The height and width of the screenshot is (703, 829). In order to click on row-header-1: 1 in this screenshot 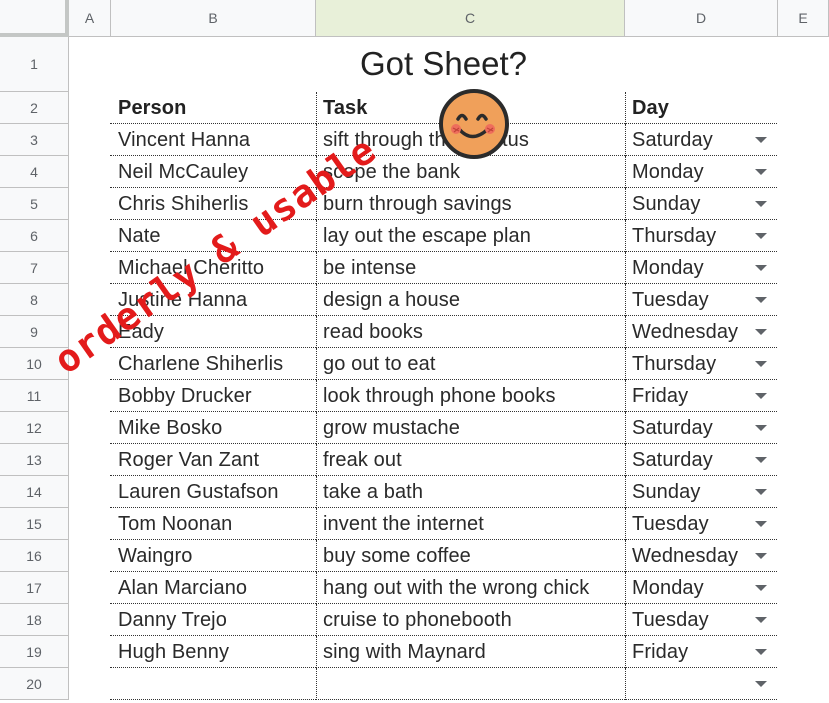, I will do `click(34, 64)`.